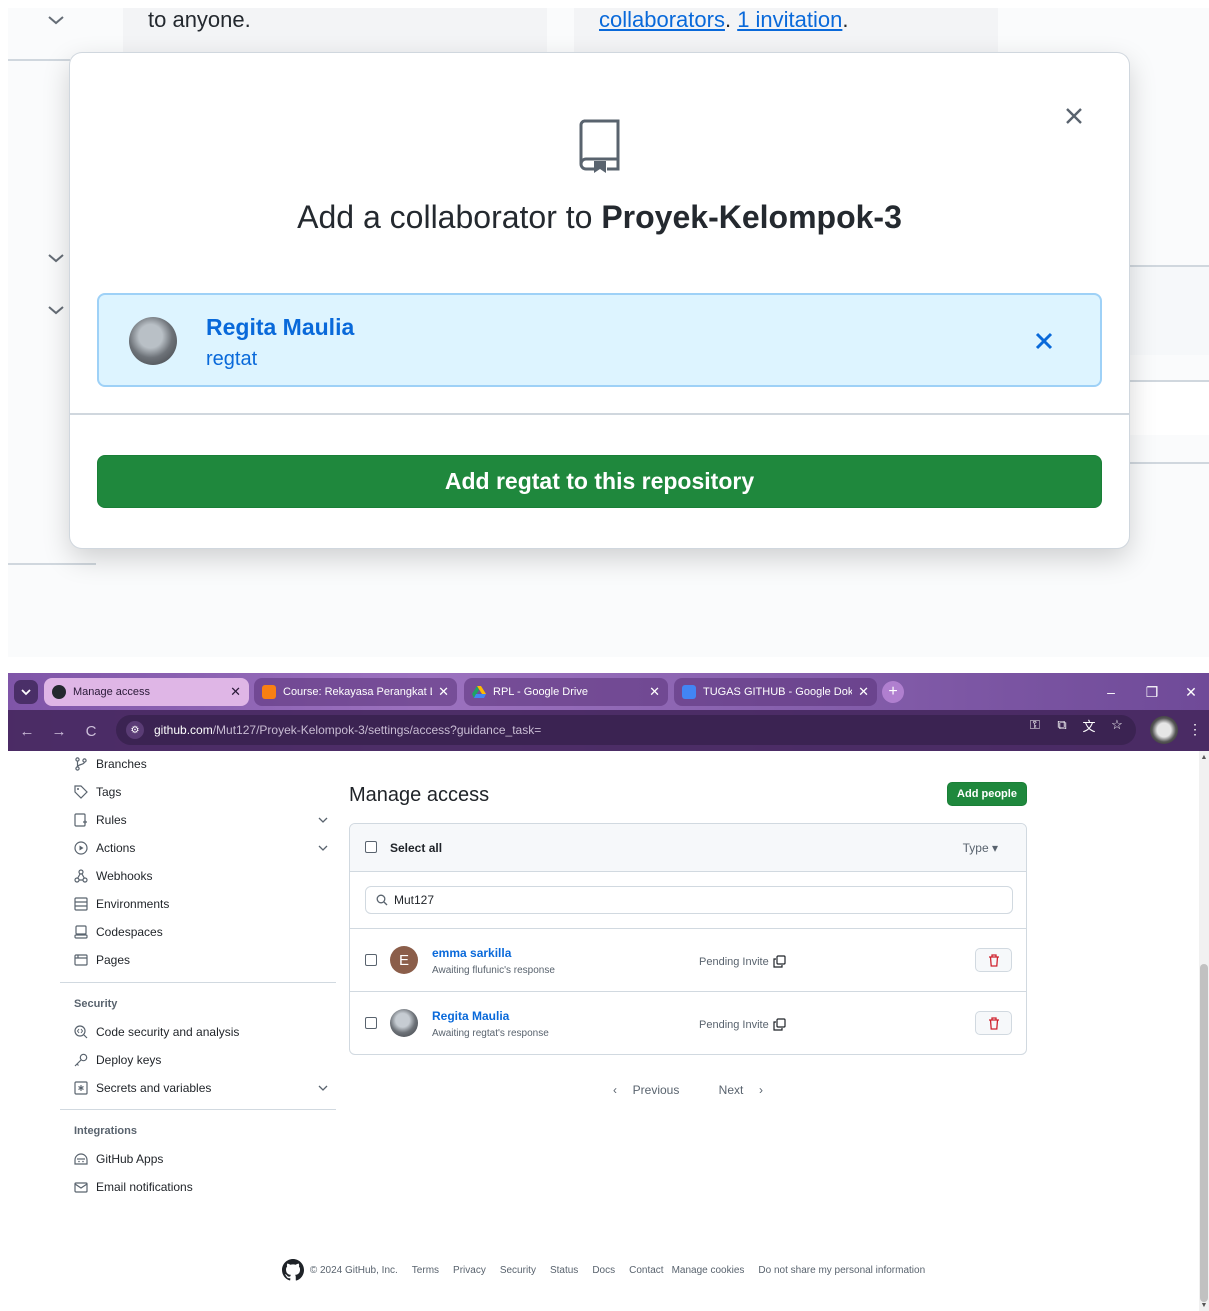  Describe the element at coordinates (121, 764) in the screenshot. I see `sidebar-item-label: Branches` at that location.